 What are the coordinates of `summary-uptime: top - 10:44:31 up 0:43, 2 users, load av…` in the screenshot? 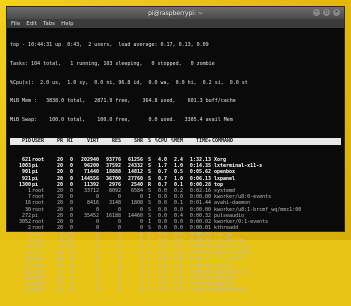 It's located at (109, 45).